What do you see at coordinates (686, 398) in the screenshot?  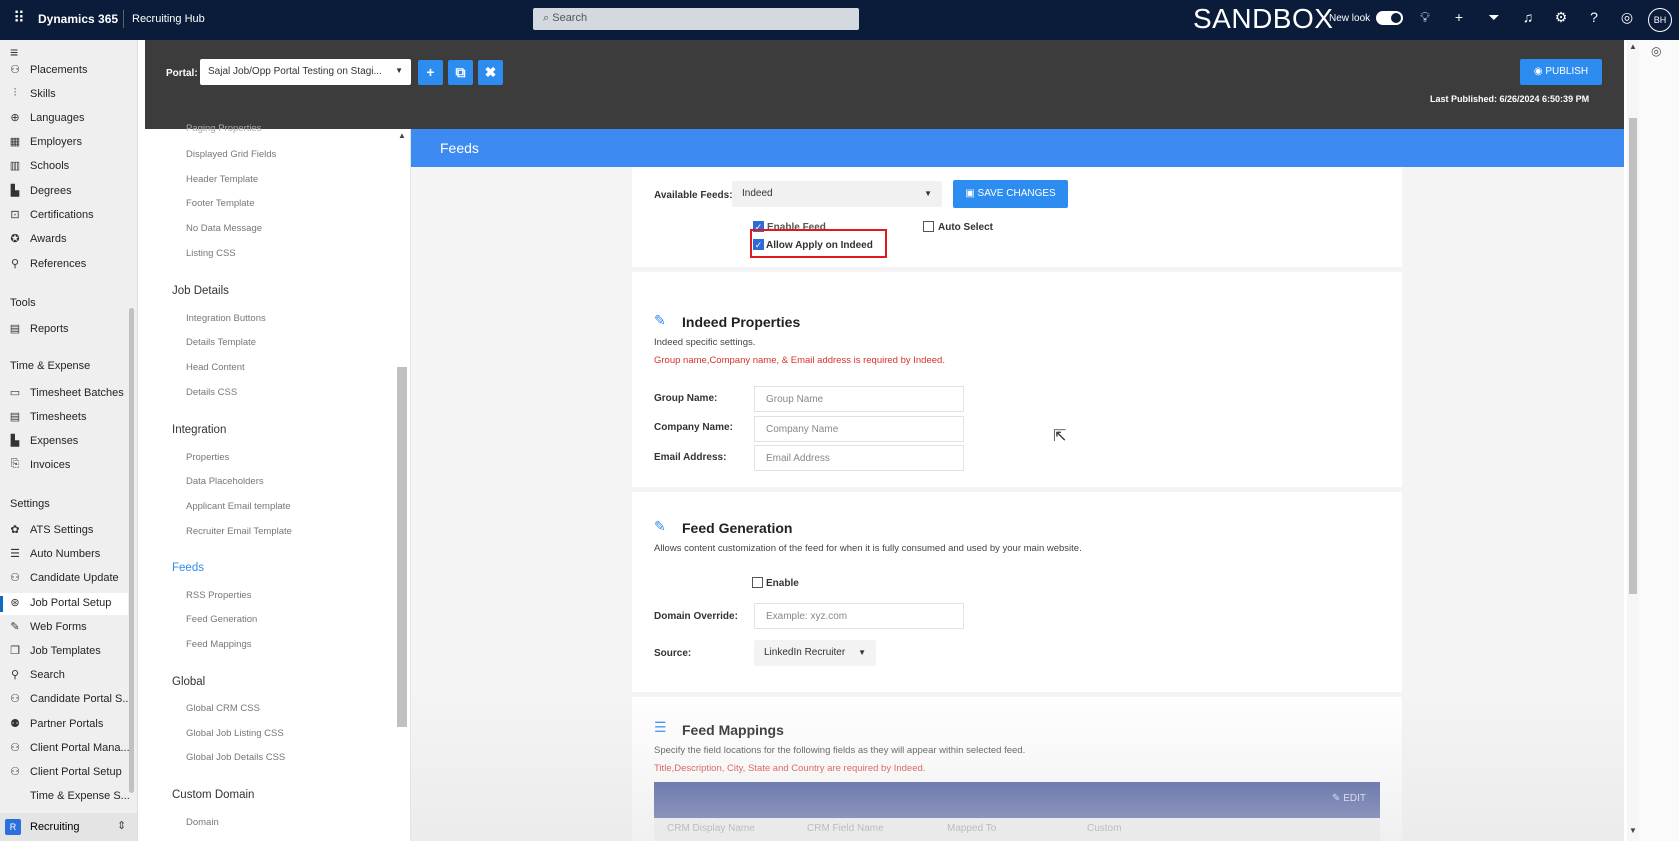 I see `group-name-label: Group Name:` at bounding box center [686, 398].